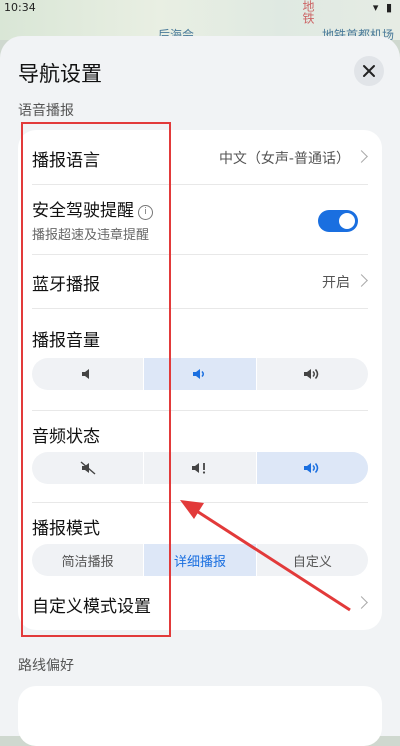  I want to click on annotation-arrow, so click(265, 556).